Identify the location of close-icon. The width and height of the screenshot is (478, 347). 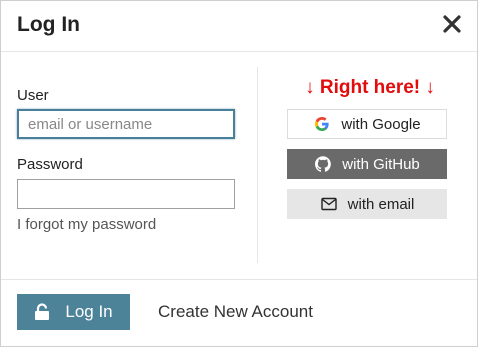
(452, 24).